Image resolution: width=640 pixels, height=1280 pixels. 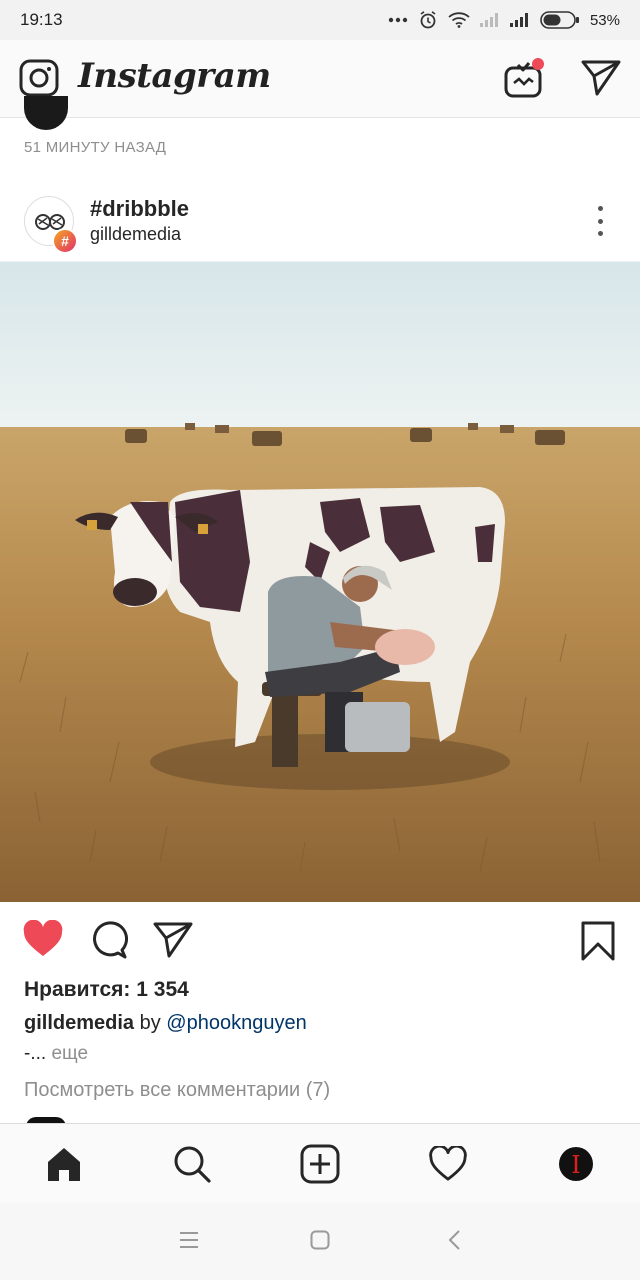 What do you see at coordinates (39, 78) in the screenshot?
I see `camera-icon` at bounding box center [39, 78].